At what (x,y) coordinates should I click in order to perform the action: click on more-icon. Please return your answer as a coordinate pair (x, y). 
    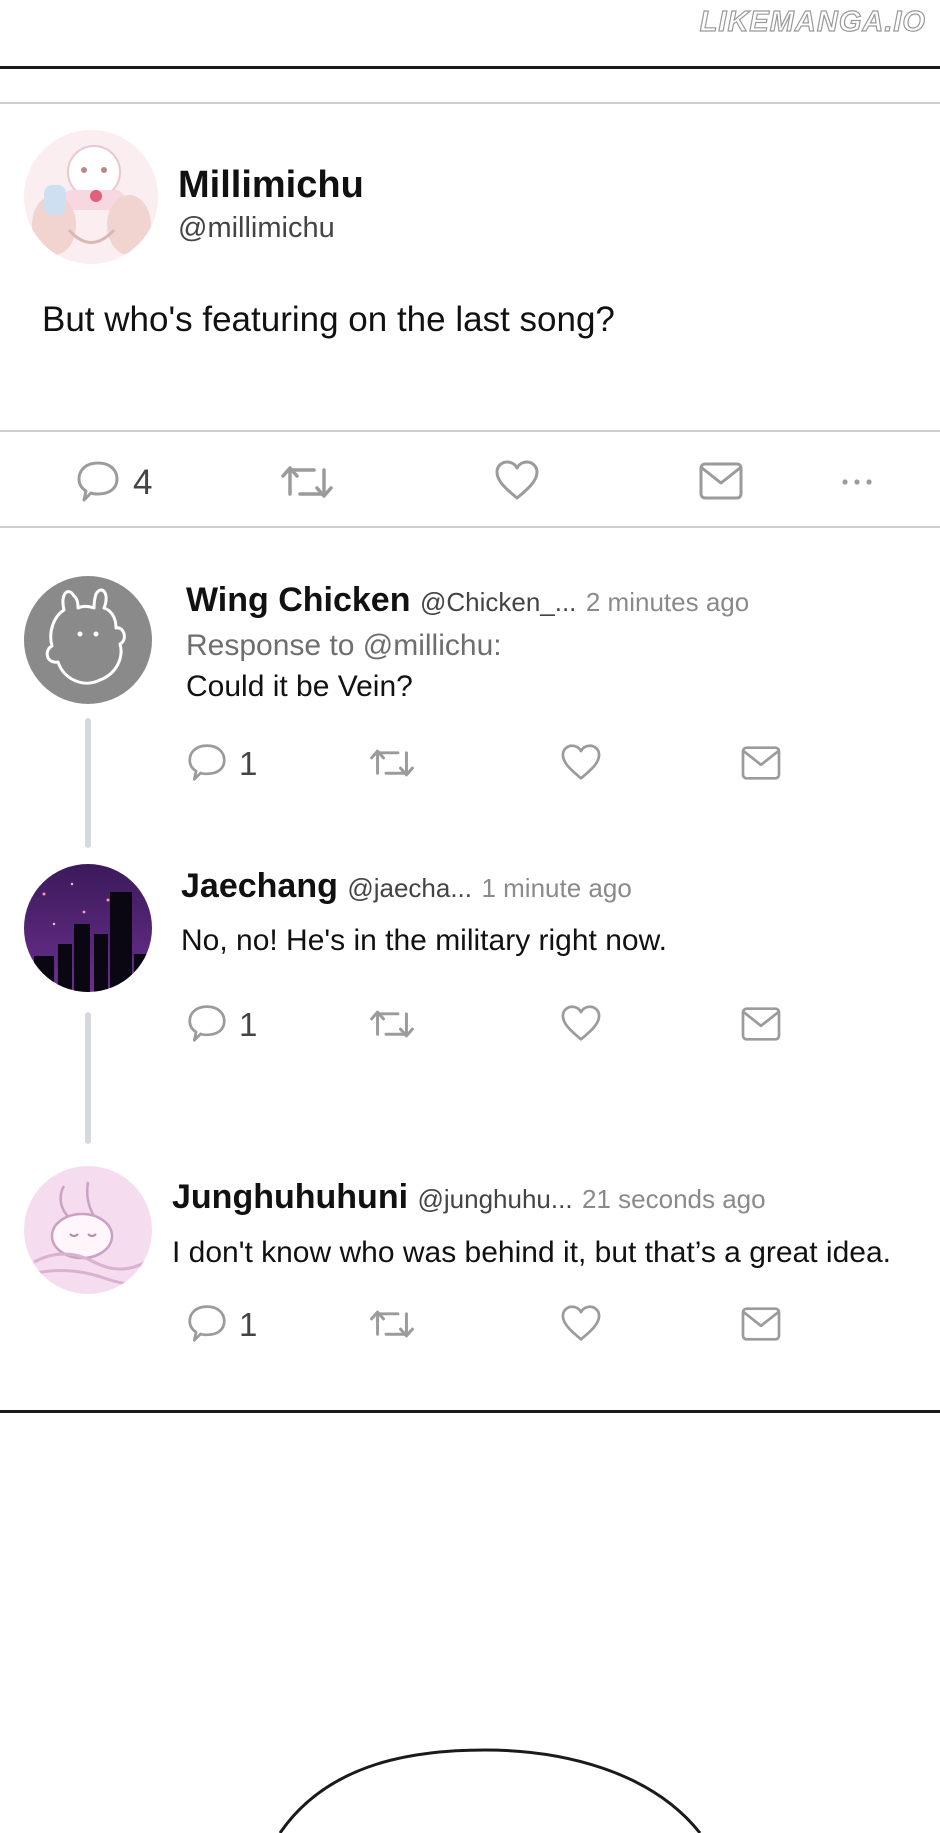
    Looking at the image, I should click on (857, 482).